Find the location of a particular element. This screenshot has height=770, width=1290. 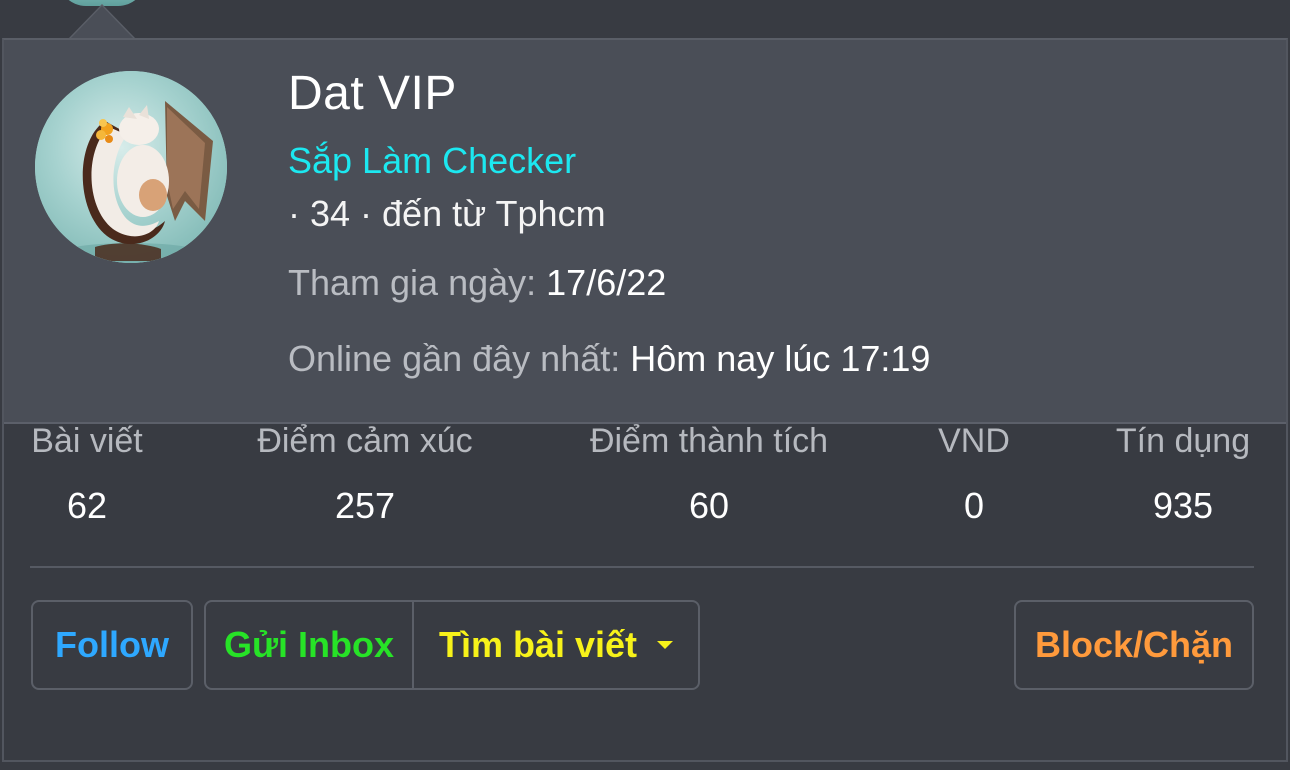

stat-label: Điểm cảm xúc is located at coordinates (365, 441).